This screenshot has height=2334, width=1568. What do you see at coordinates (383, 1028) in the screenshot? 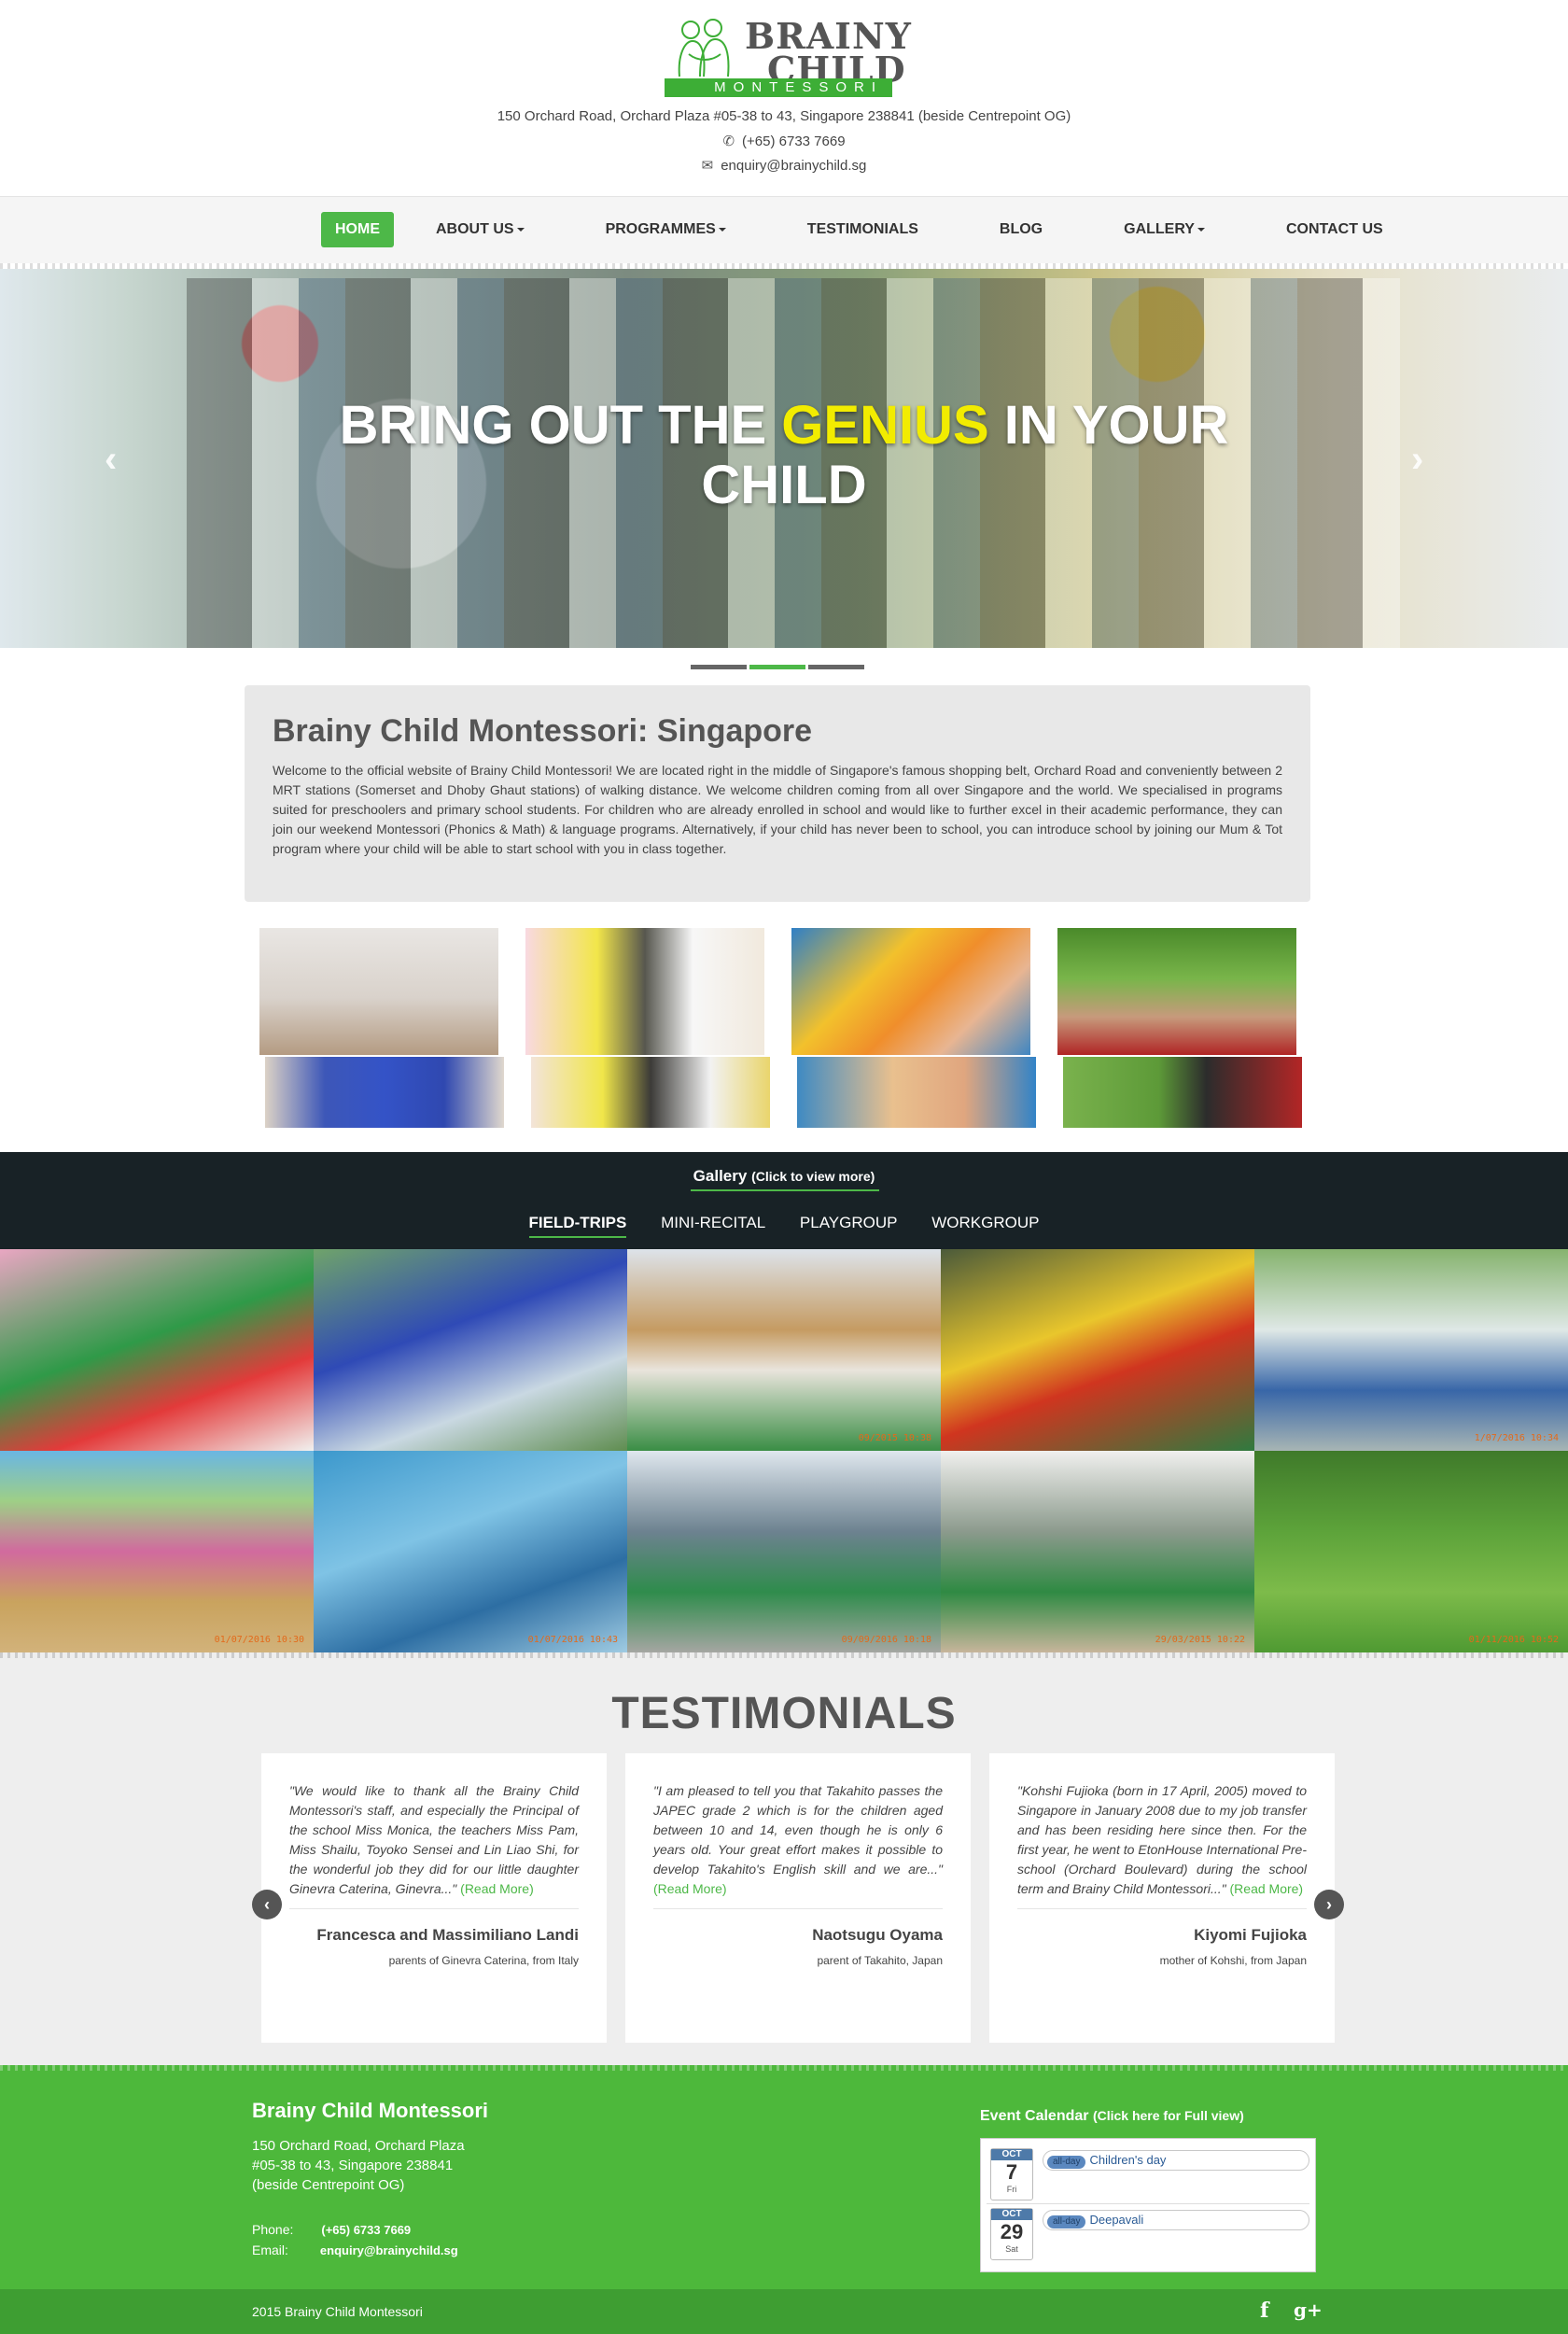
I see `program-thumbnail-montessori` at bounding box center [383, 1028].